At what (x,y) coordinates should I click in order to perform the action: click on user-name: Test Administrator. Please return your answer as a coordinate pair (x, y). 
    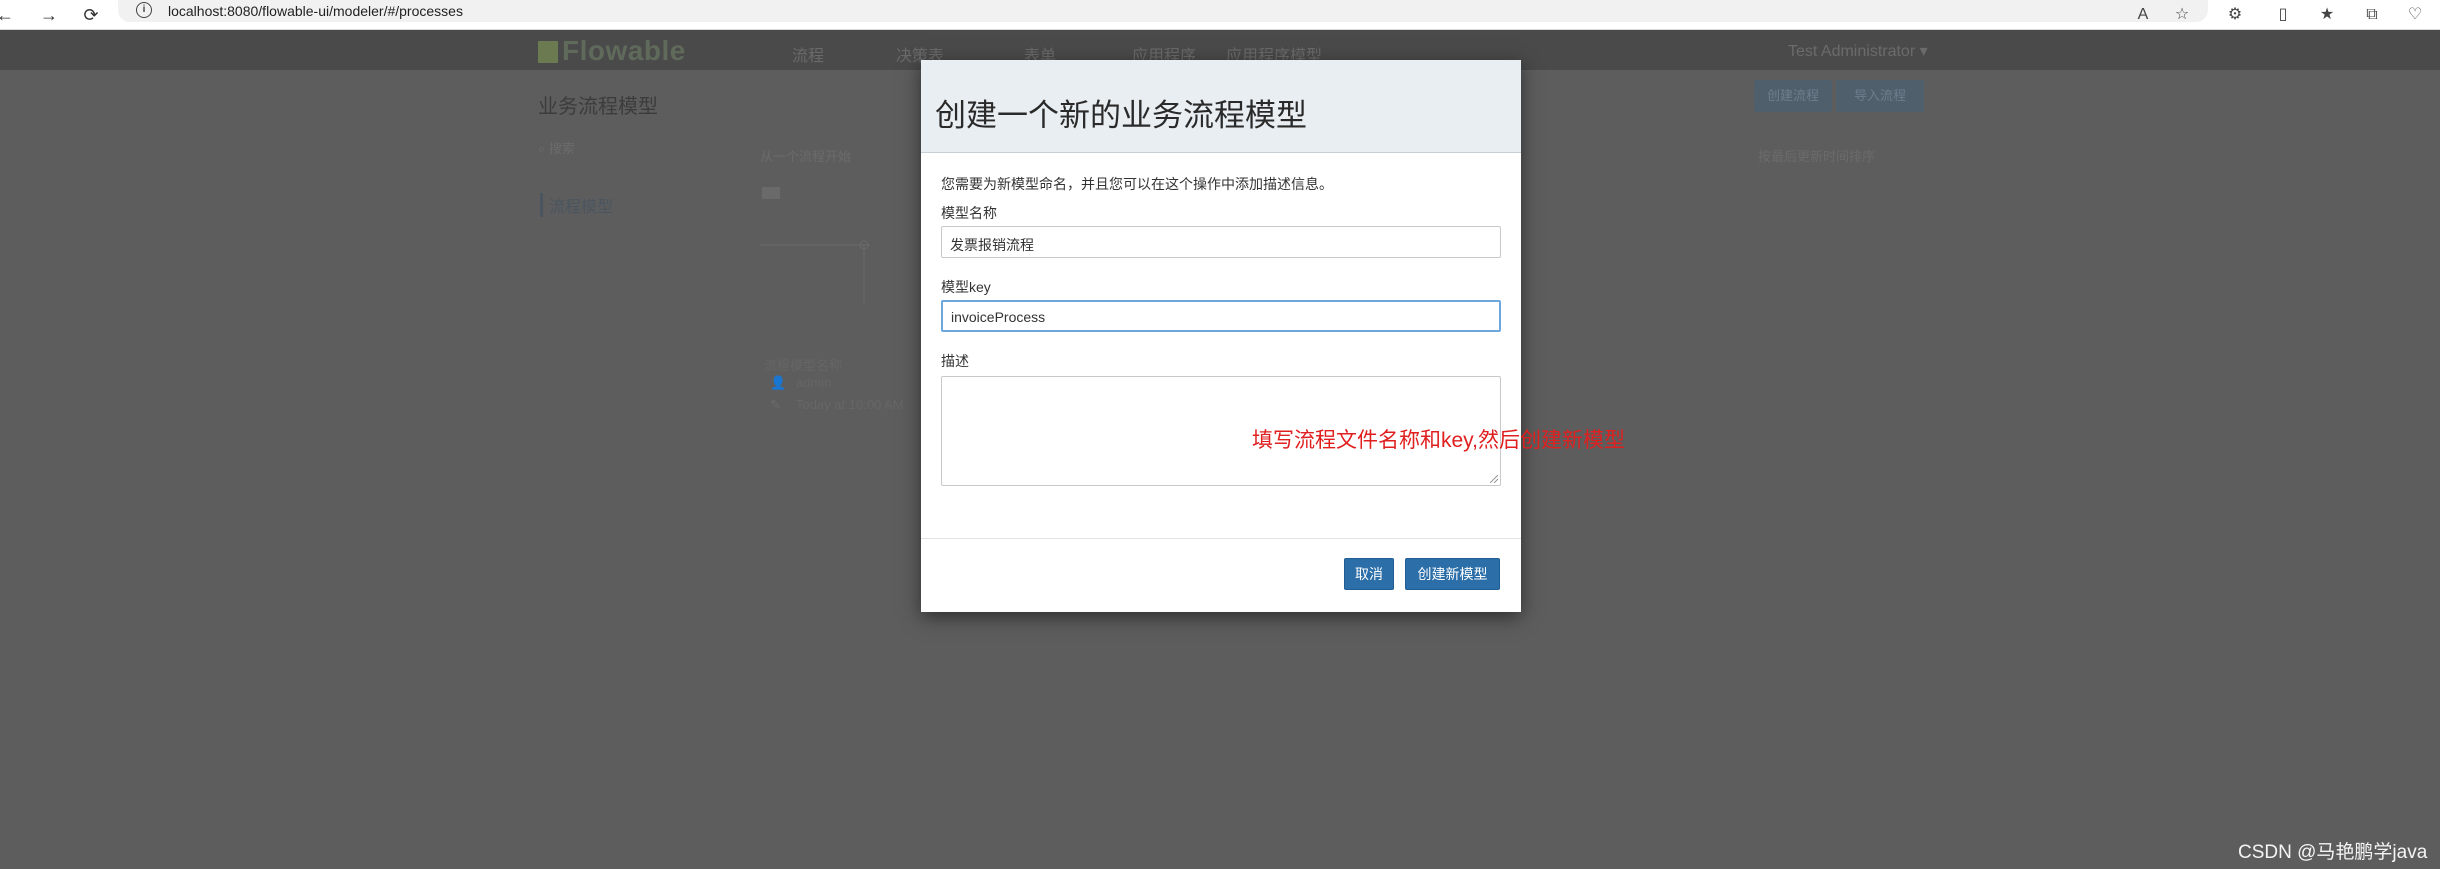
    Looking at the image, I should click on (1852, 51).